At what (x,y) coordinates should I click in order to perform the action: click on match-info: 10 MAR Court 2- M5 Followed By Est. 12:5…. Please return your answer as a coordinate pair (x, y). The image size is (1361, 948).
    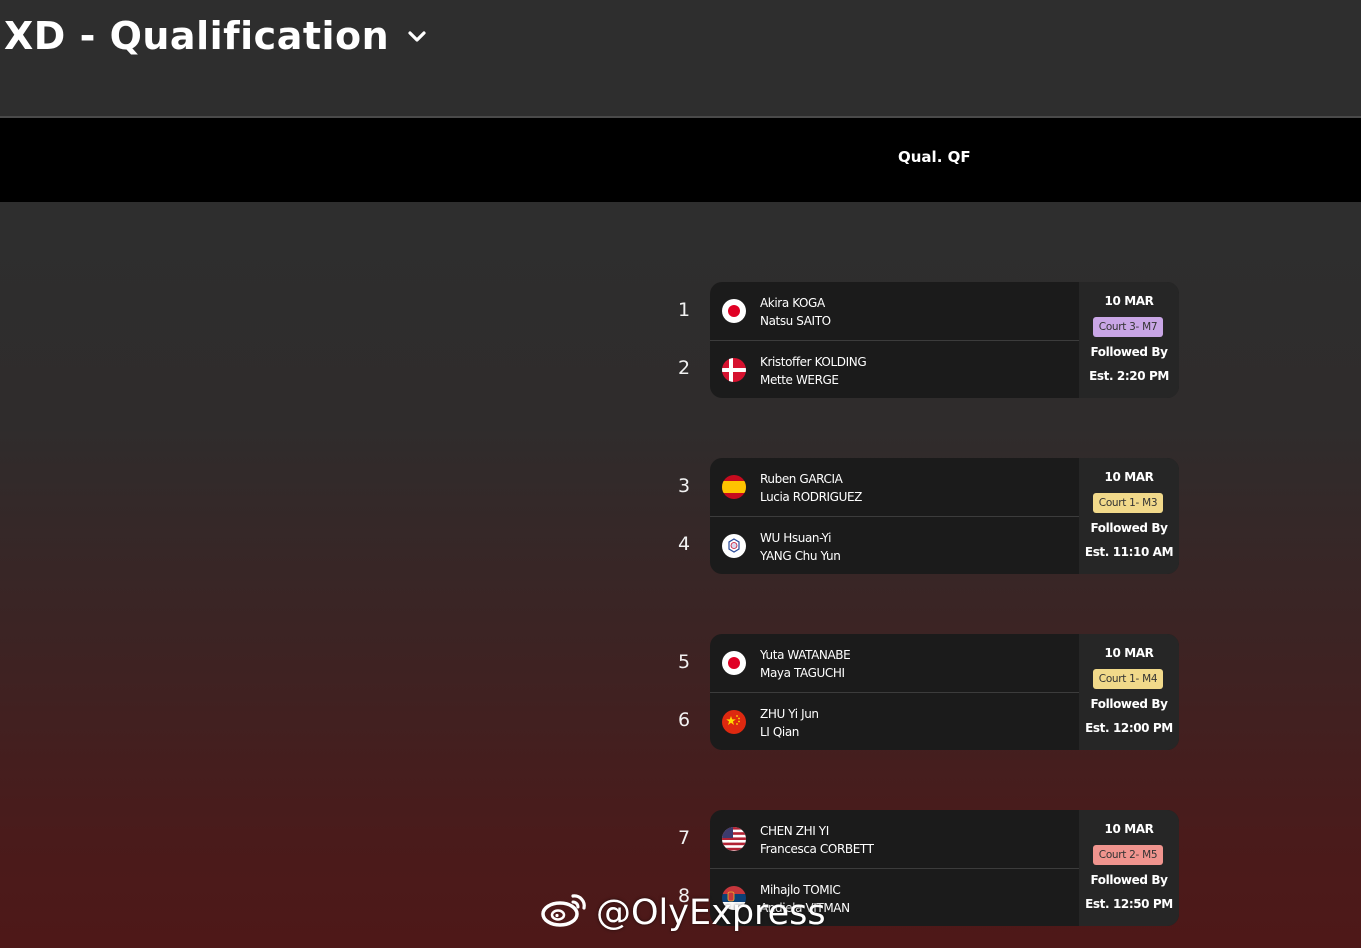
    Looking at the image, I should click on (1129, 868).